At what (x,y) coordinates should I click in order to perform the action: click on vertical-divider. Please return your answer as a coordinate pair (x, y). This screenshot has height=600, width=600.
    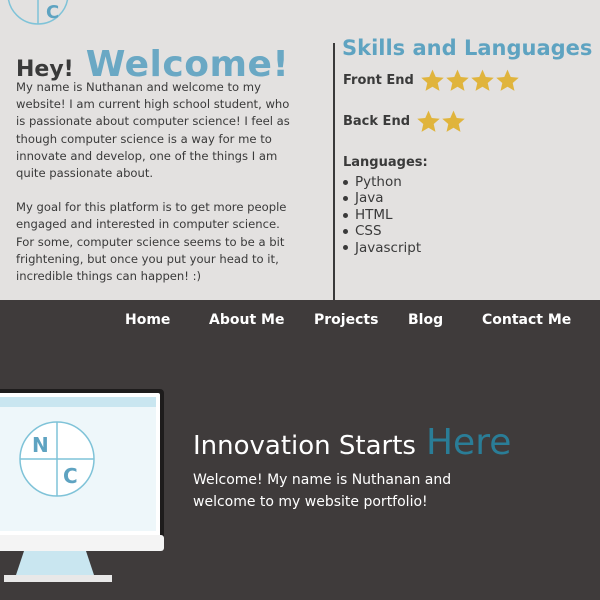
    Looking at the image, I should click on (334, 171).